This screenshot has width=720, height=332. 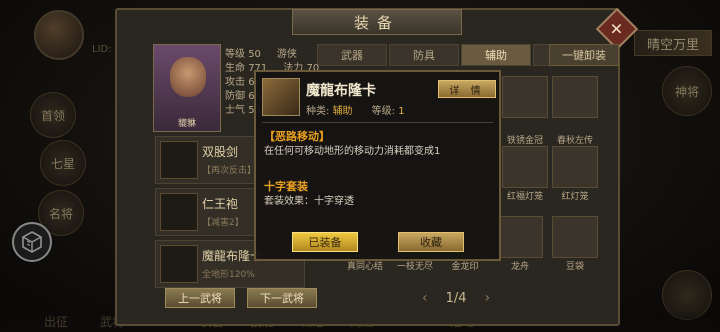 I want to click on details-button: 详 情, so click(x=467, y=89).